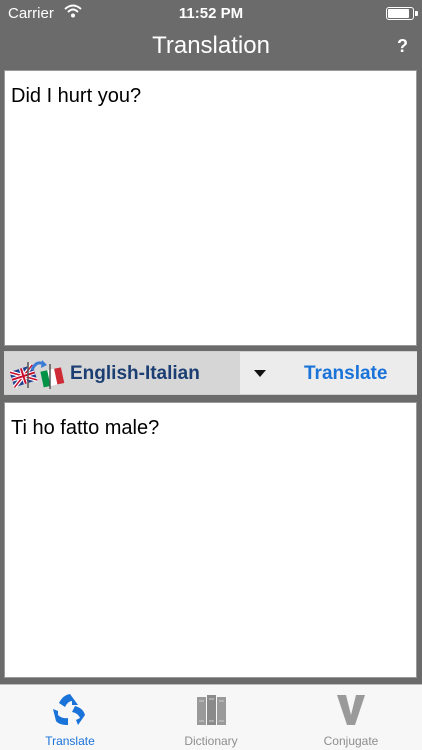  Describe the element at coordinates (260, 373) in the screenshot. I see `dropdown-arrow-icon` at that location.